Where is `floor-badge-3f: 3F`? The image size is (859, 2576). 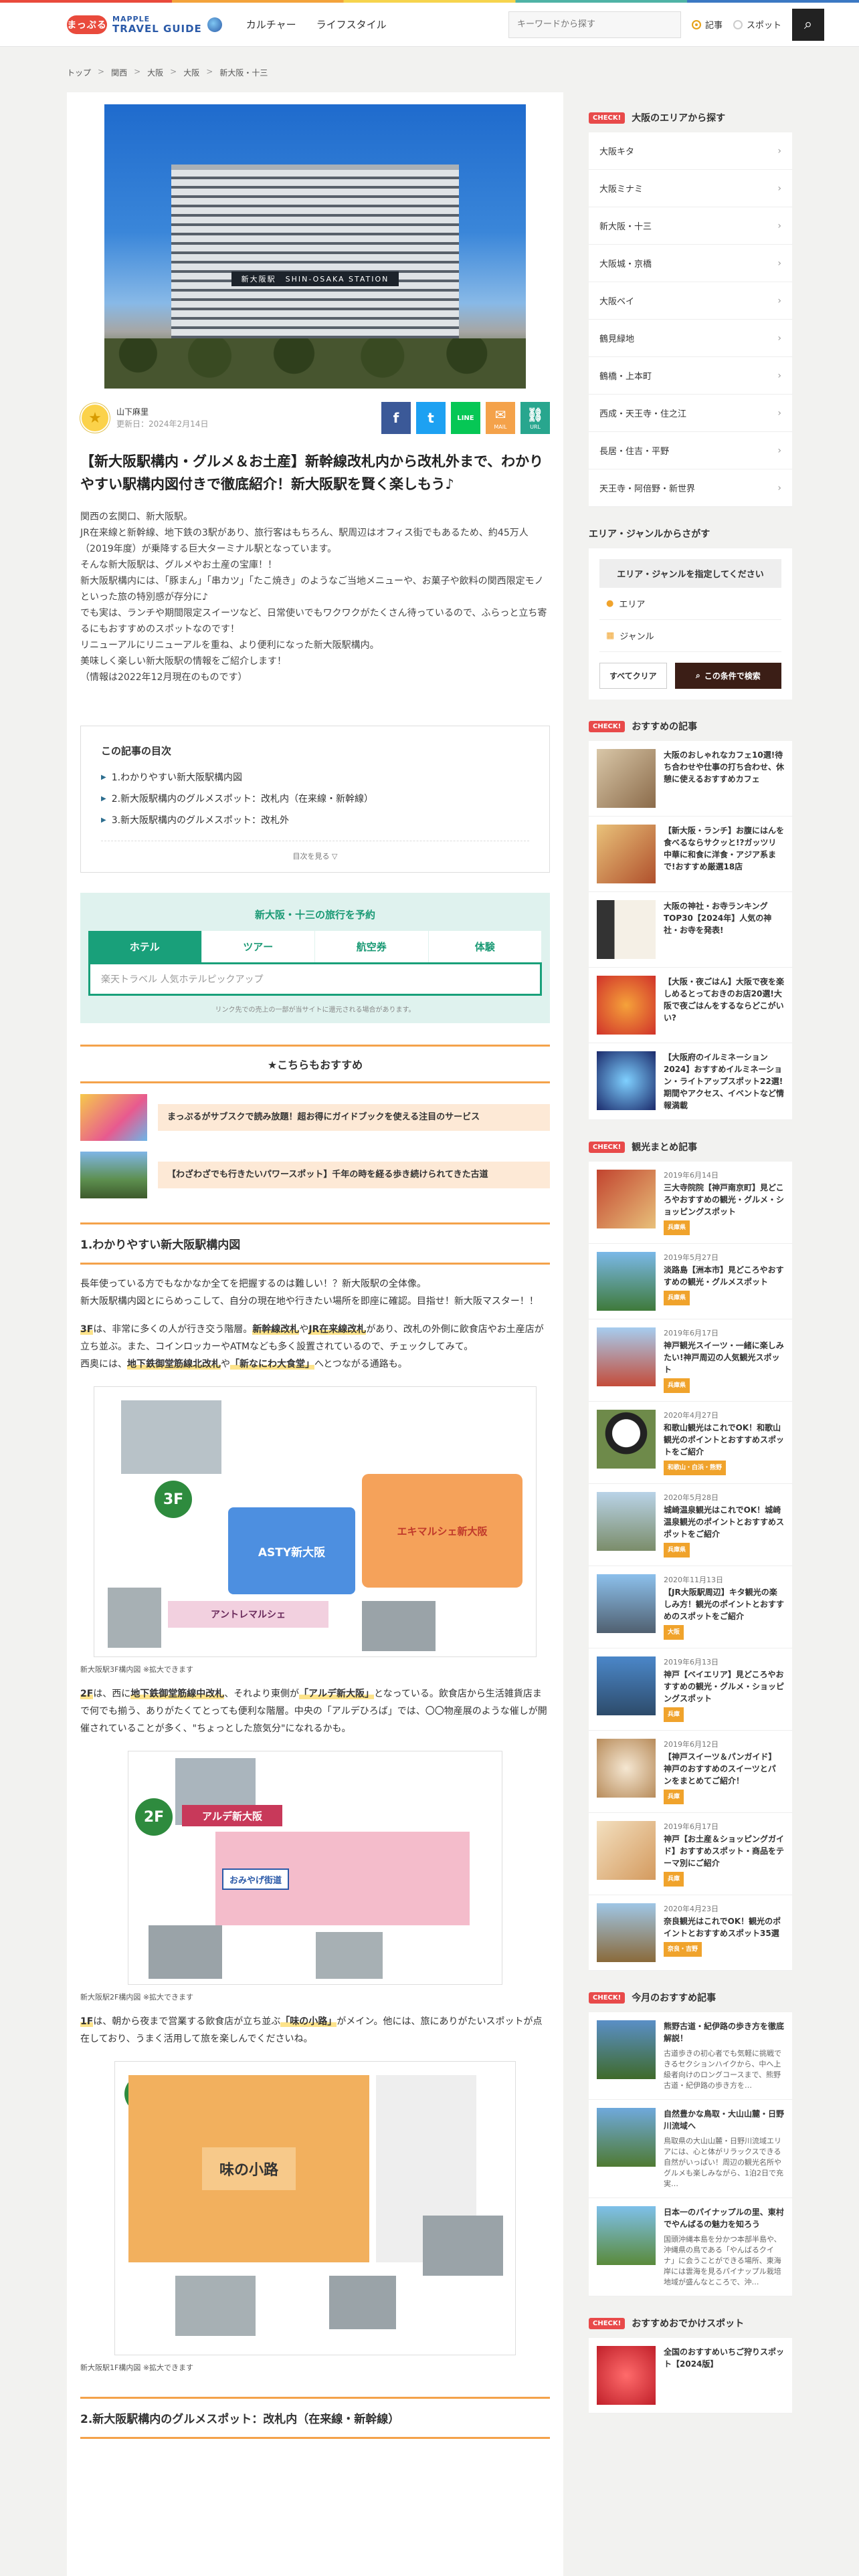
floor-badge-3f: 3F is located at coordinates (174, 1499).